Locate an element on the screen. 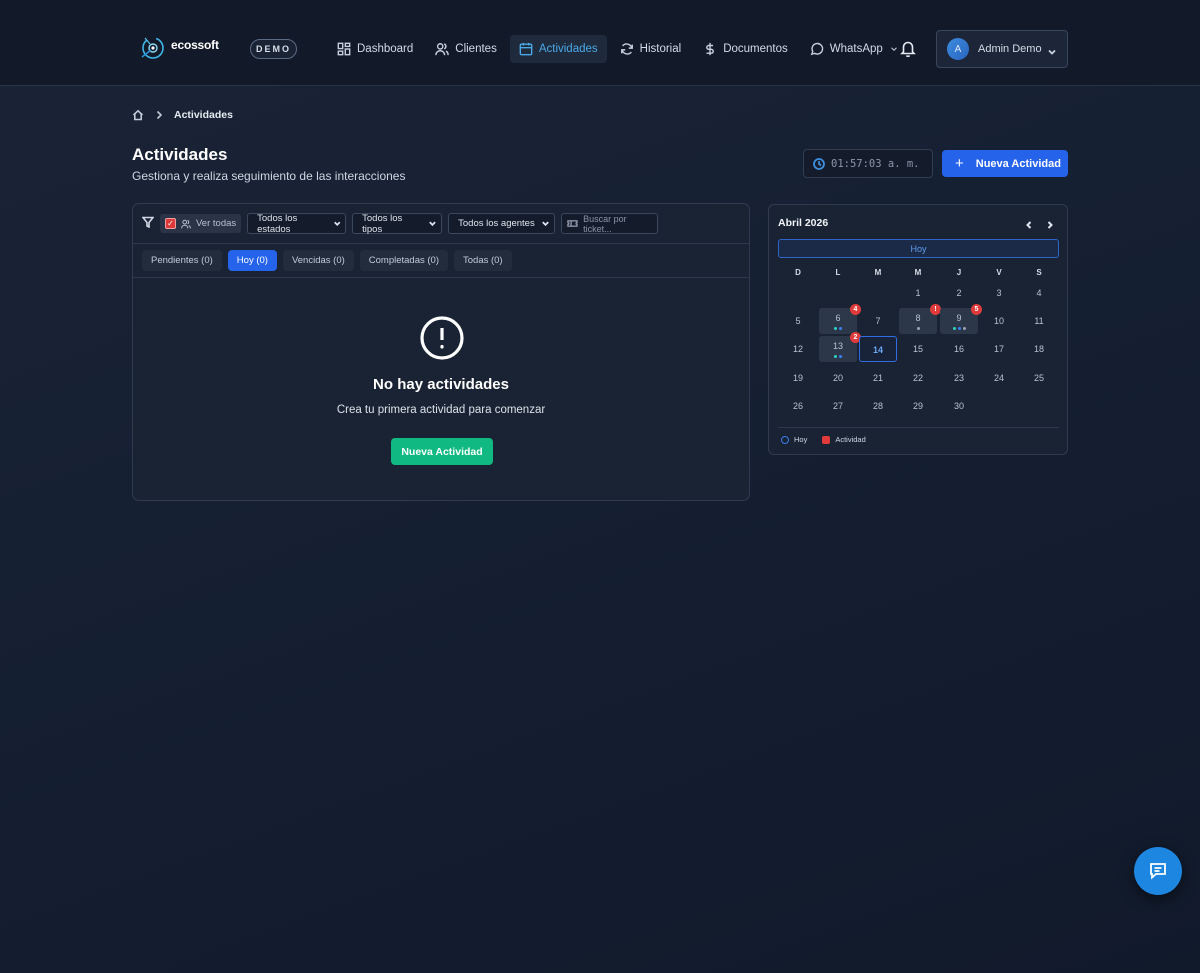 The image size is (1200, 973). calendar-day: 14 is located at coordinates (878, 349).